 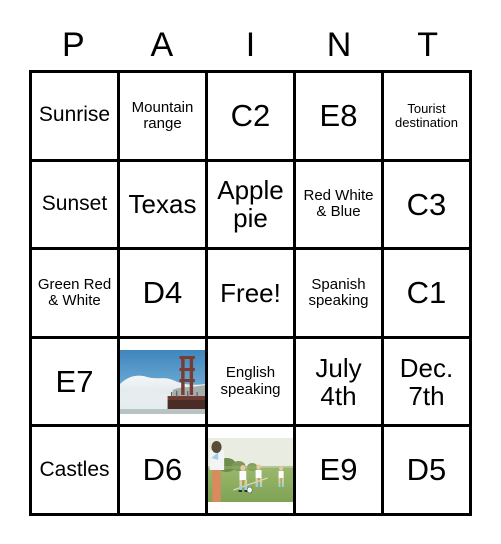 I want to click on bingo-cell-r3c4: Spanish speaking, so click(x=340, y=294).